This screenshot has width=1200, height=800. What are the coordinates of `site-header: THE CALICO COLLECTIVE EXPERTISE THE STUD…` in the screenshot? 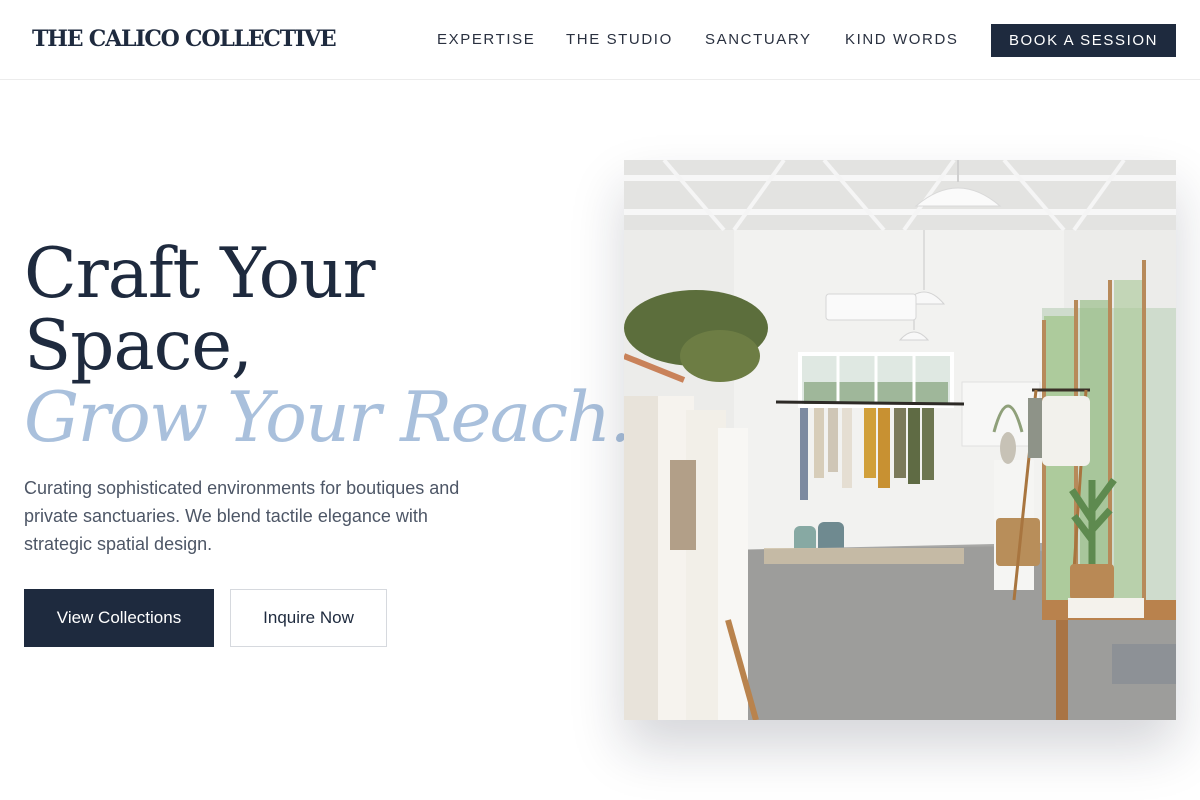 It's located at (600, 40).